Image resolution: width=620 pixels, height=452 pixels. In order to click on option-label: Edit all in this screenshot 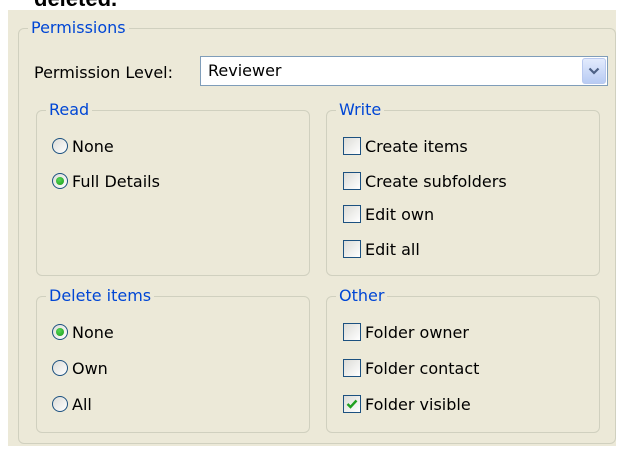, I will do `click(392, 249)`.